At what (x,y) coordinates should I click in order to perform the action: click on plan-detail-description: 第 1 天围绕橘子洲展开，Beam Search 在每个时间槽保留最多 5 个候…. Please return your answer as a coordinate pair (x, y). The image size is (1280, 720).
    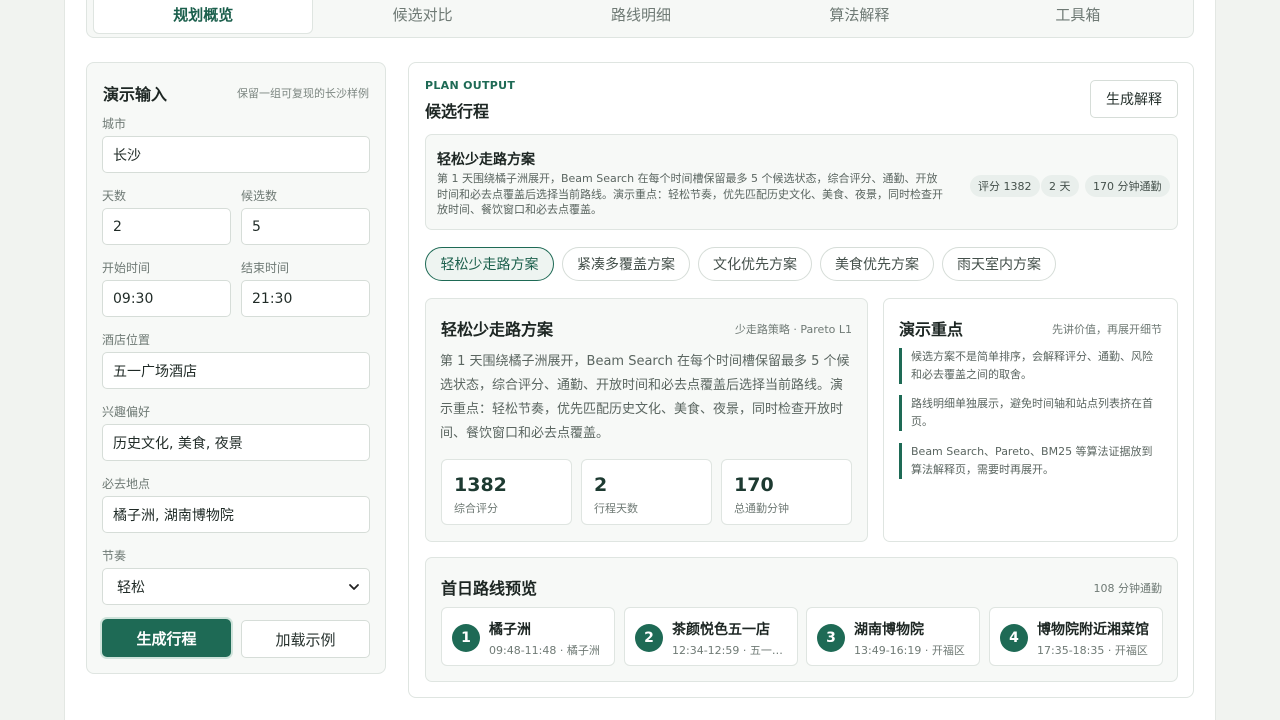
    Looking at the image, I should click on (645, 397).